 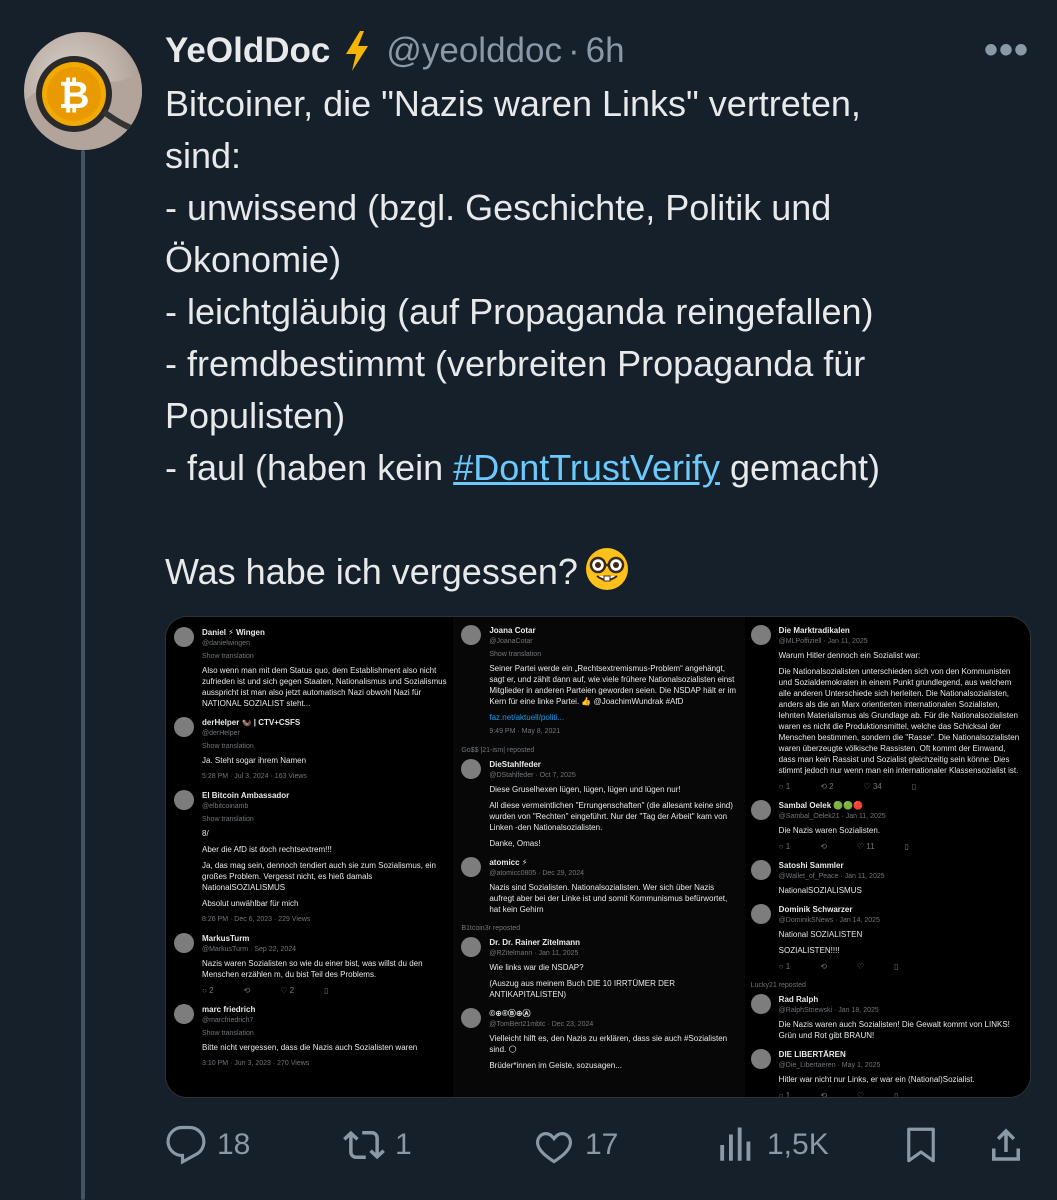 I want to click on action-bar: 18 1 17 1,5K, so click(x=600, y=1145).